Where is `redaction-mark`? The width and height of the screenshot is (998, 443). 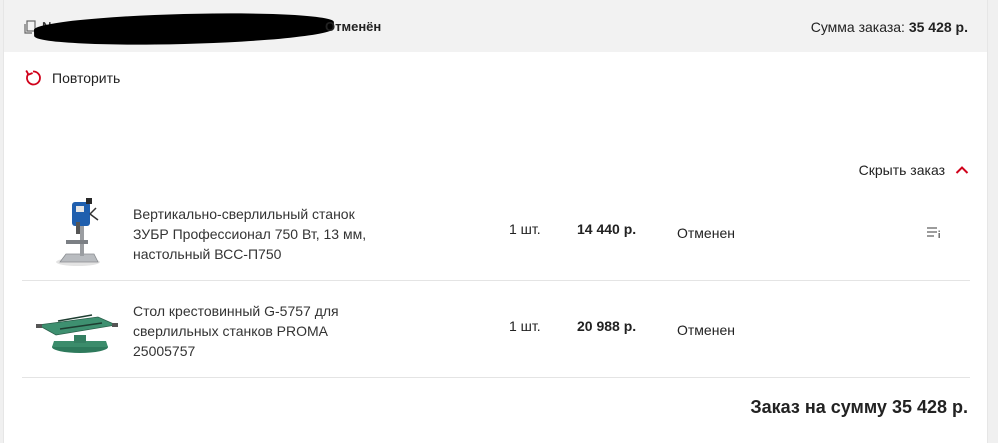
redaction-mark is located at coordinates (184, 29).